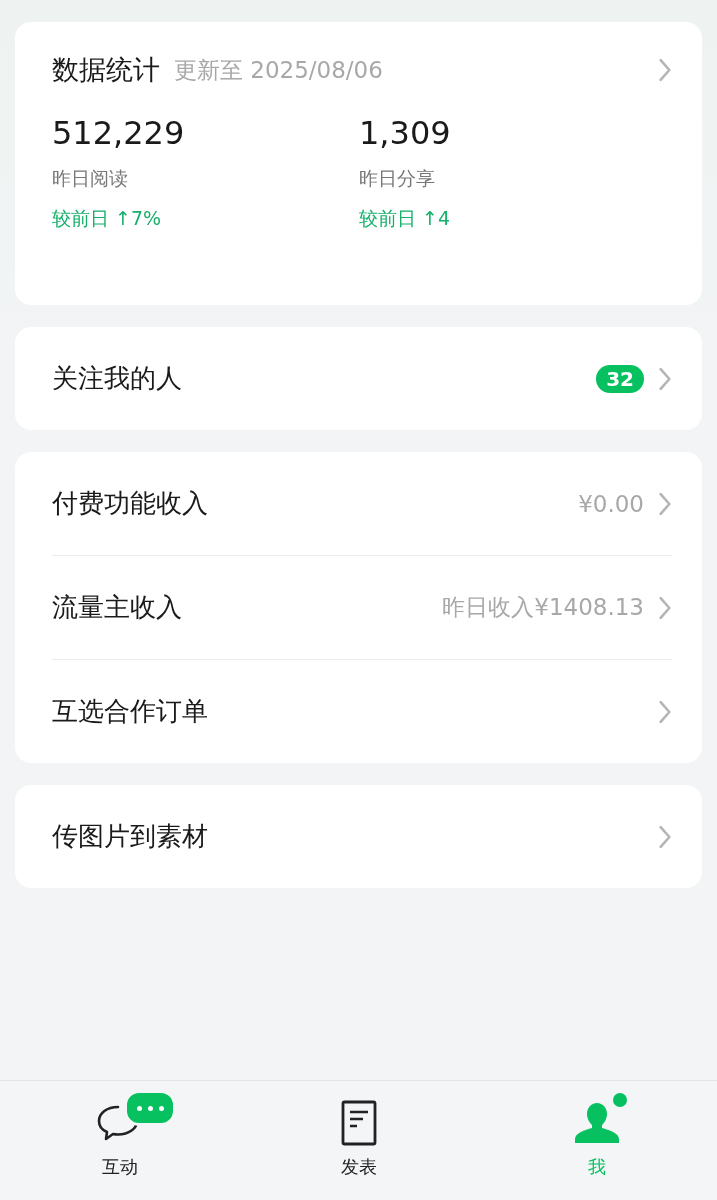 Image resolution: width=717 pixels, height=1200 pixels. What do you see at coordinates (362, 711) in the screenshot?
I see `menu-row: 互选合作订单` at bounding box center [362, 711].